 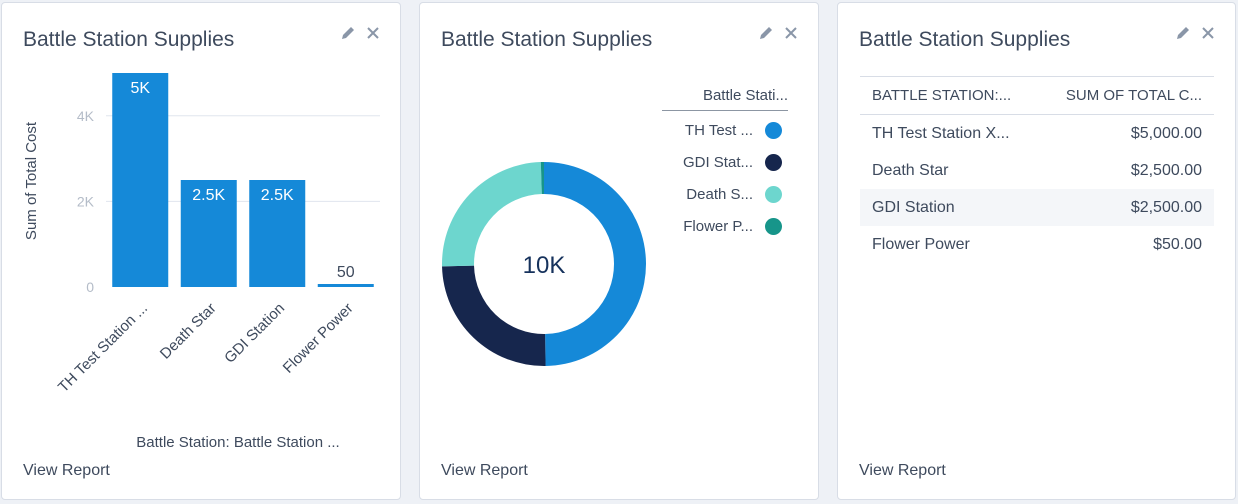 I want to click on x-tick-label: Death Star, so click(x=188, y=331).